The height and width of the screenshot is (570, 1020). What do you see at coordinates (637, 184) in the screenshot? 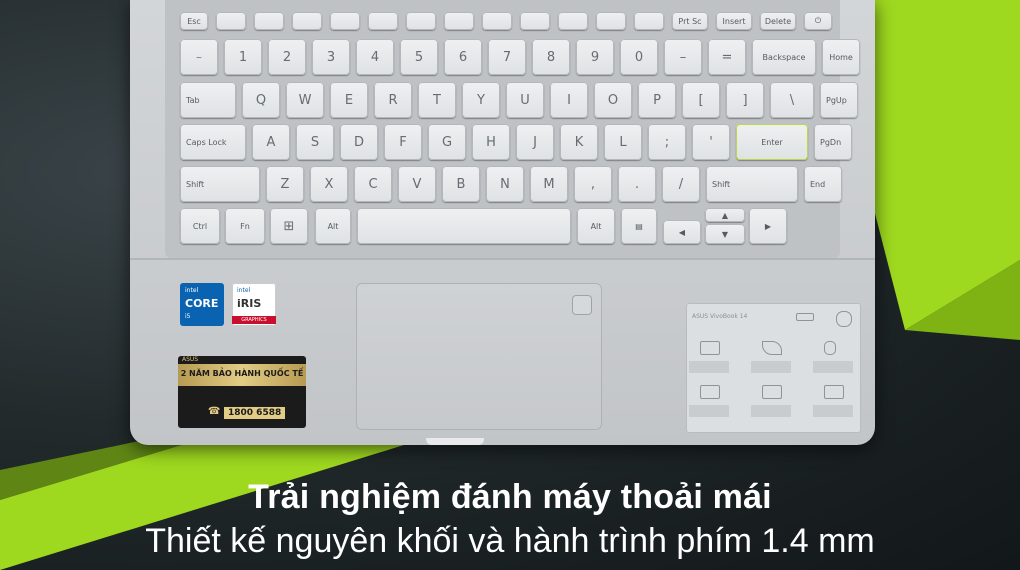
I see `key-z-row-9-symbol: .` at bounding box center [637, 184].